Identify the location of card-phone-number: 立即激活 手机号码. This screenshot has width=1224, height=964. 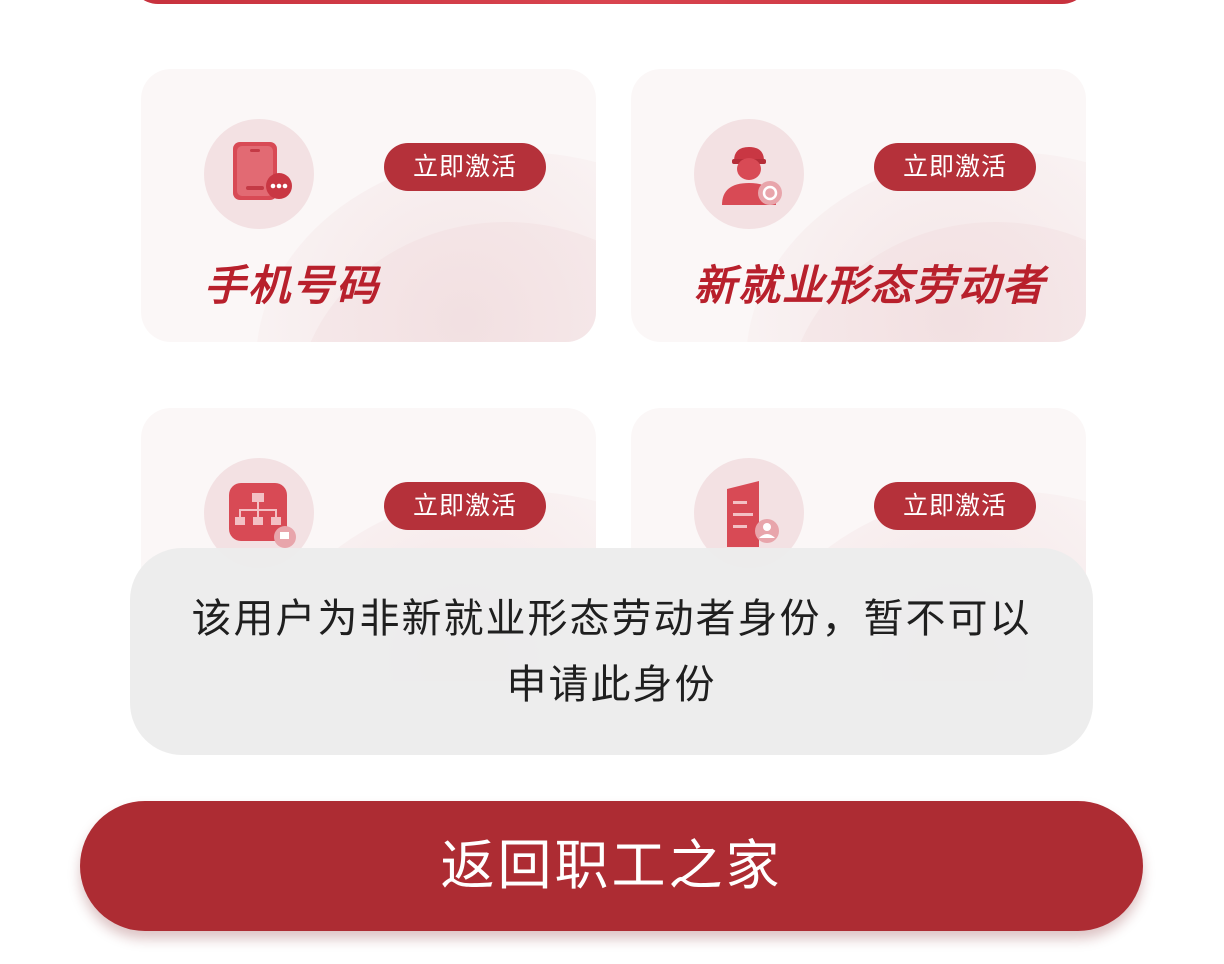
(368, 205).